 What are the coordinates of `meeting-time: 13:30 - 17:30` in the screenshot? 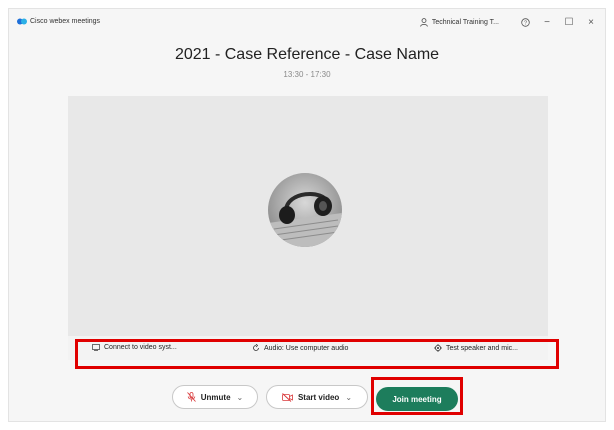 It's located at (307, 74).